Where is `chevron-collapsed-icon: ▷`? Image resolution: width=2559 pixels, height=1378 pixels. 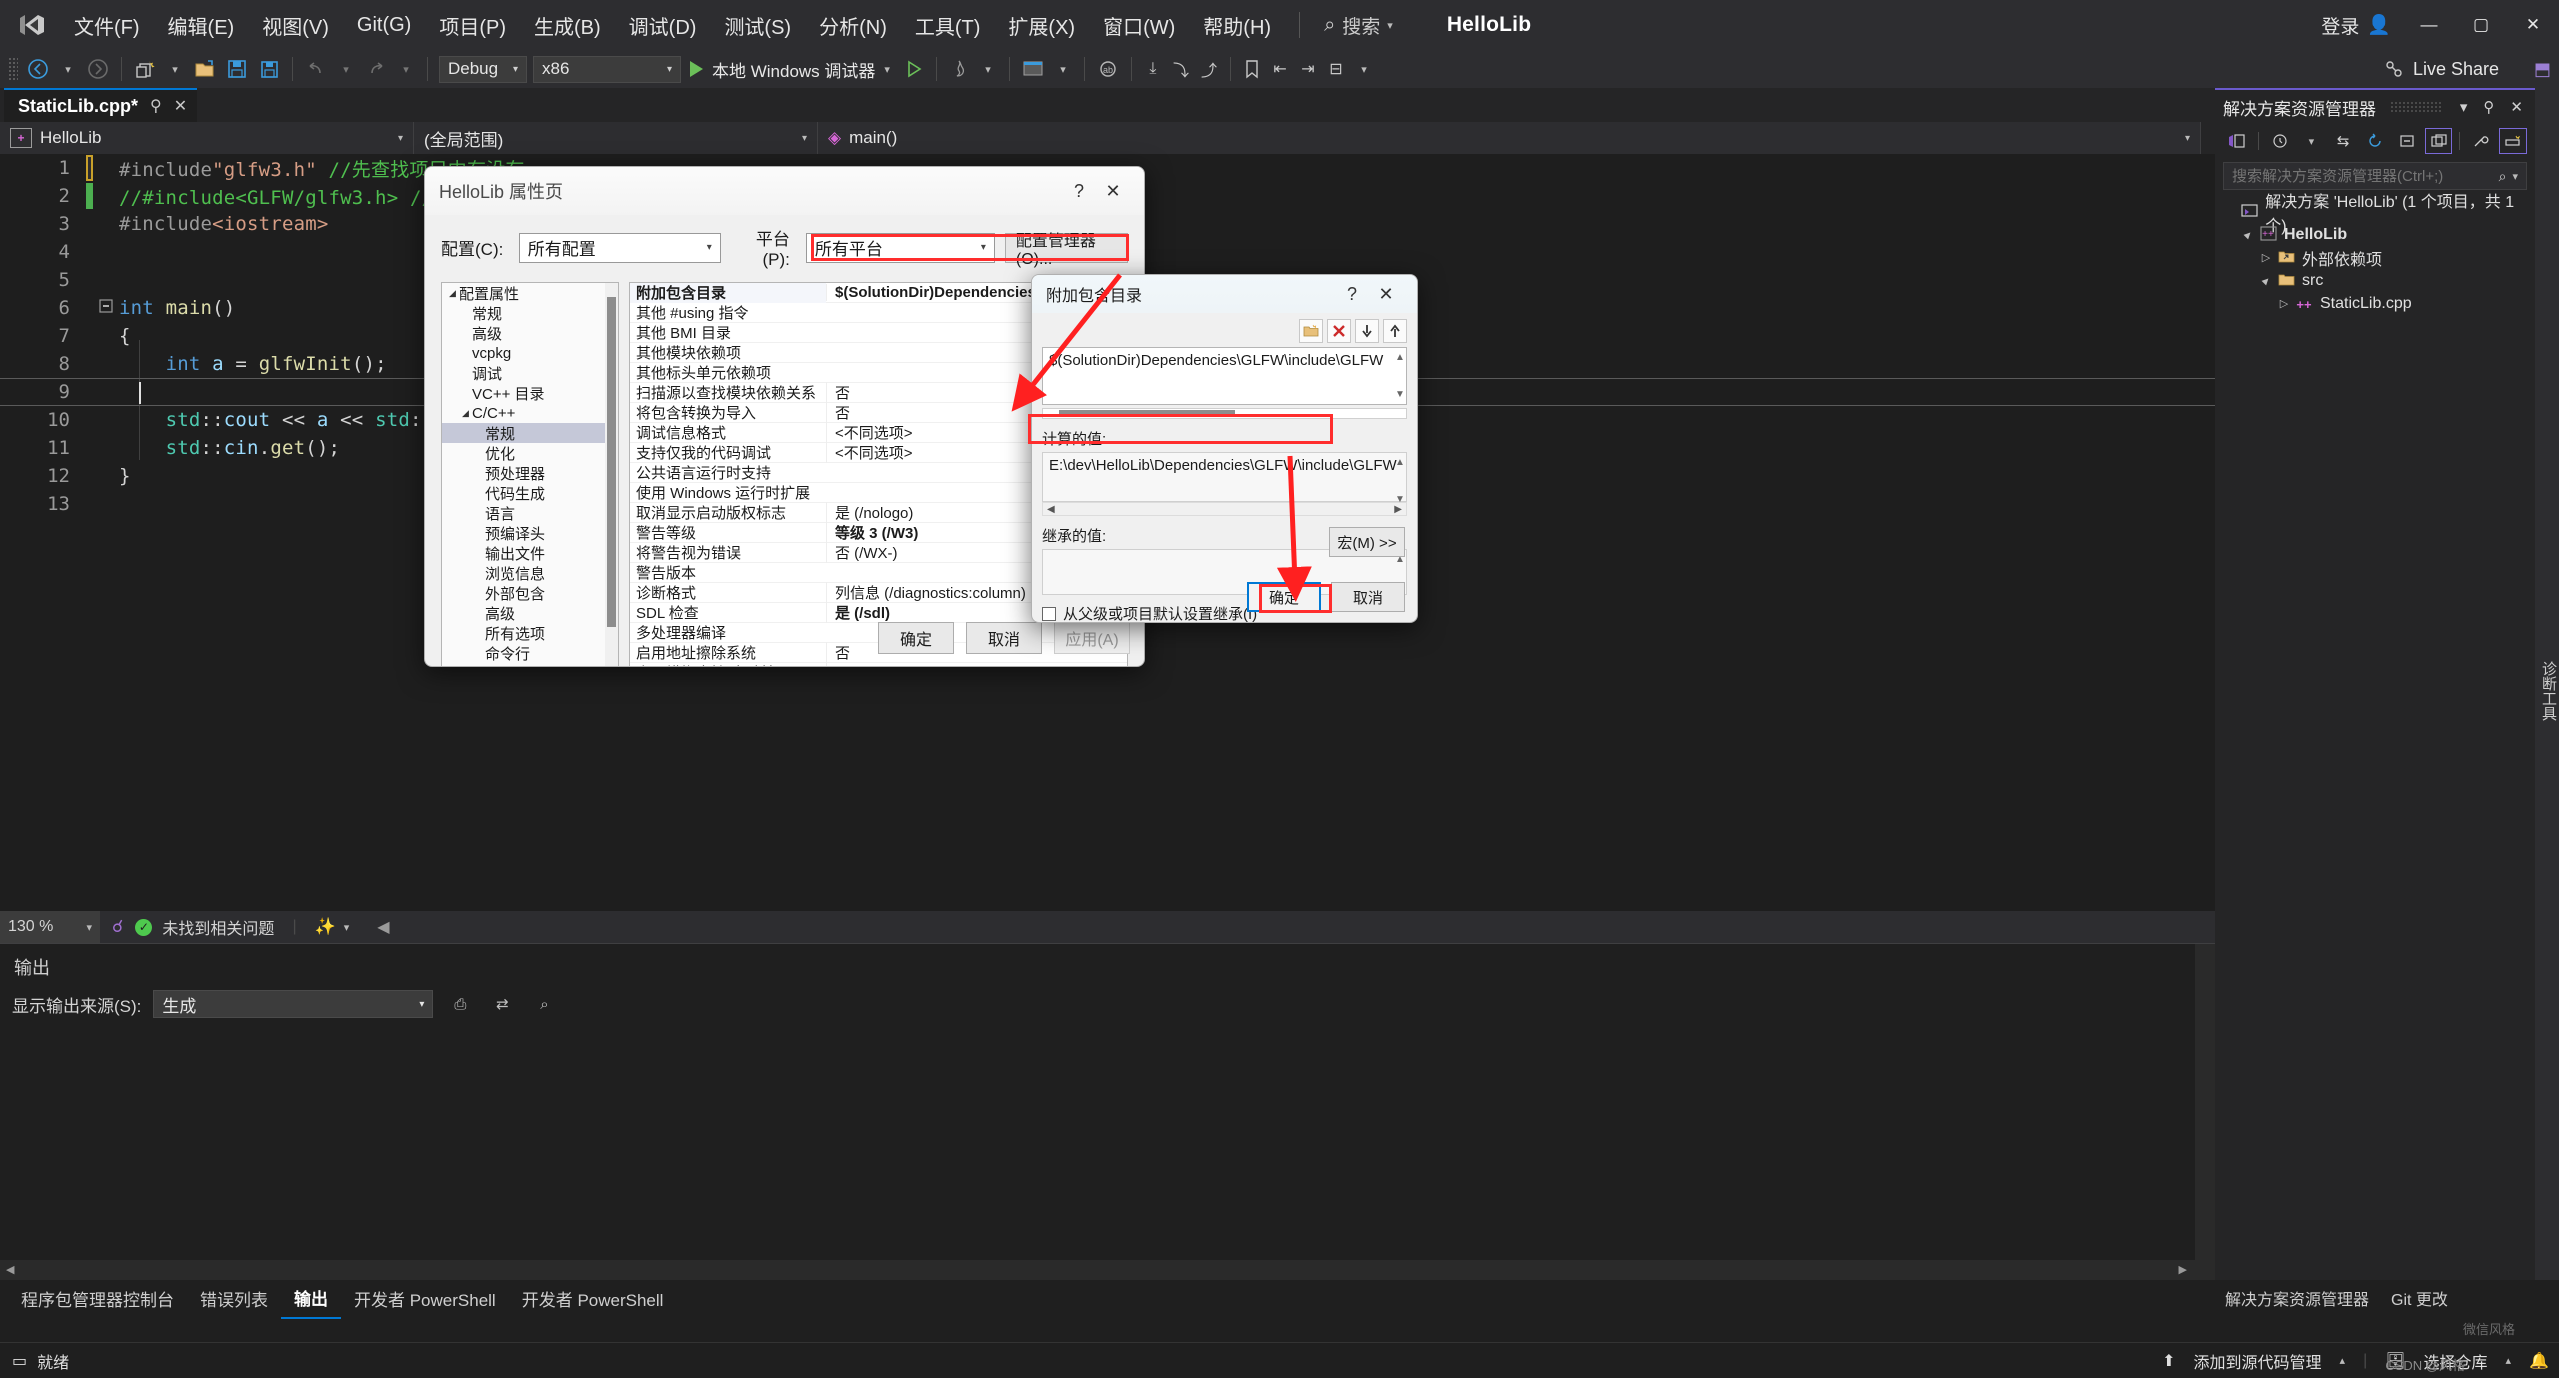 chevron-collapsed-icon: ▷ is located at coordinates (2266, 257).